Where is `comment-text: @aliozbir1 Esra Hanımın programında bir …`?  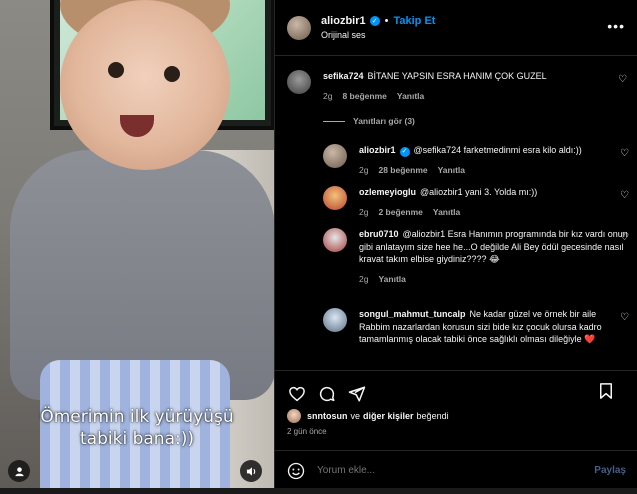 comment-text: @aliozbir1 Esra Hanımın programında bir … is located at coordinates (493, 246).